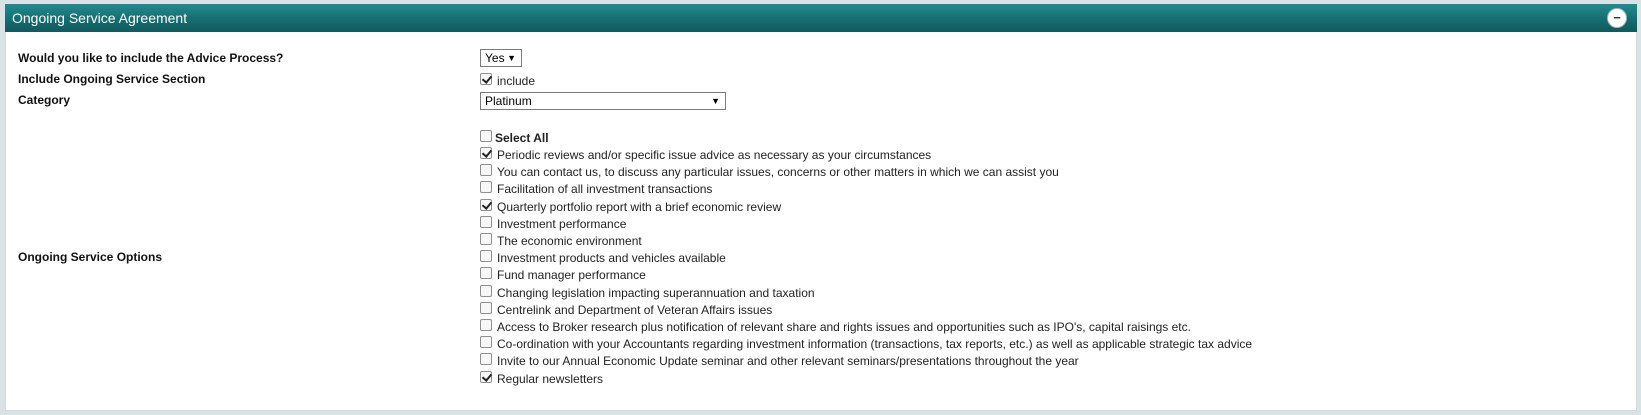  What do you see at coordinates (516, 81) in the screenshot?
I see `include-checkbox-label: include` at bounding box center [516, 81].